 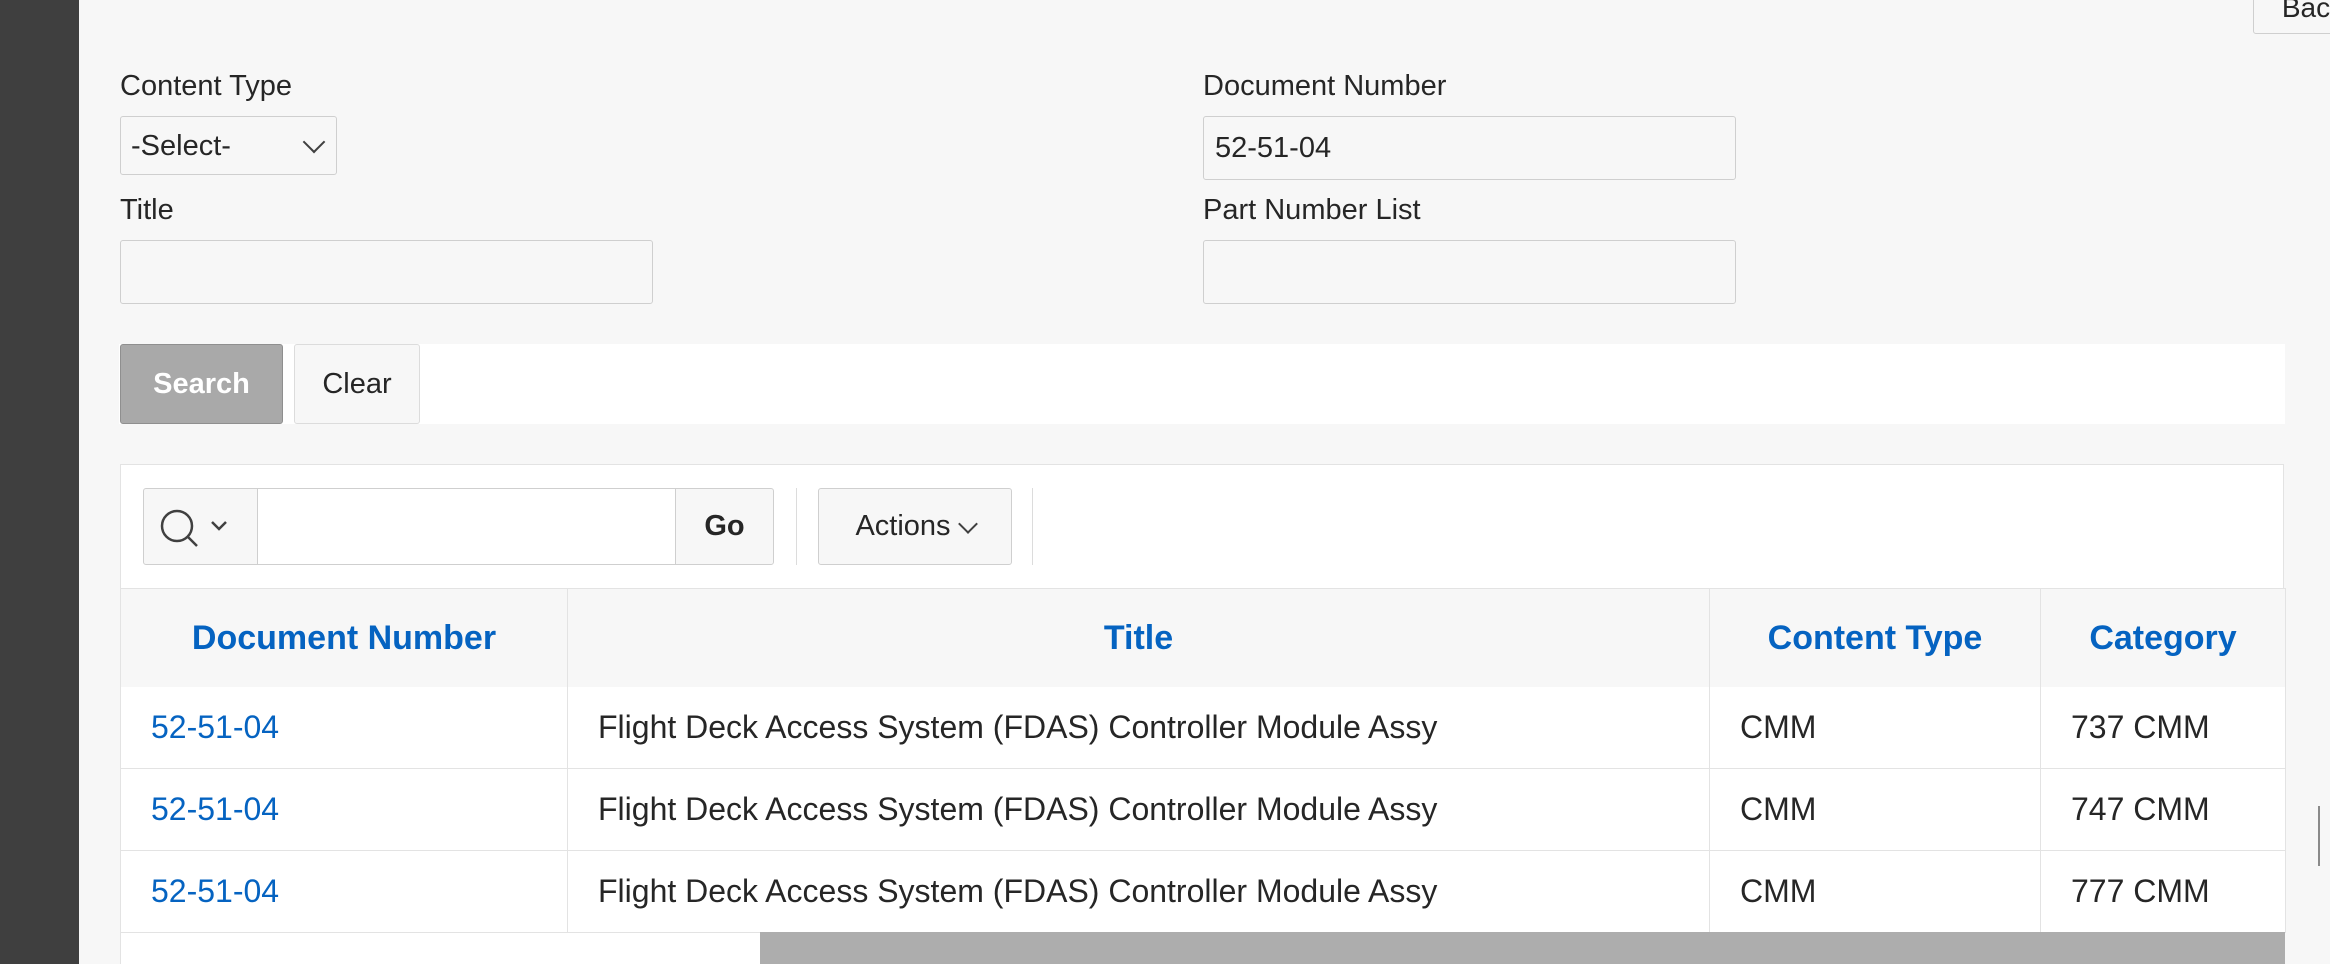 I want to click on clear-button: Clear, so click(x=357, y=384).